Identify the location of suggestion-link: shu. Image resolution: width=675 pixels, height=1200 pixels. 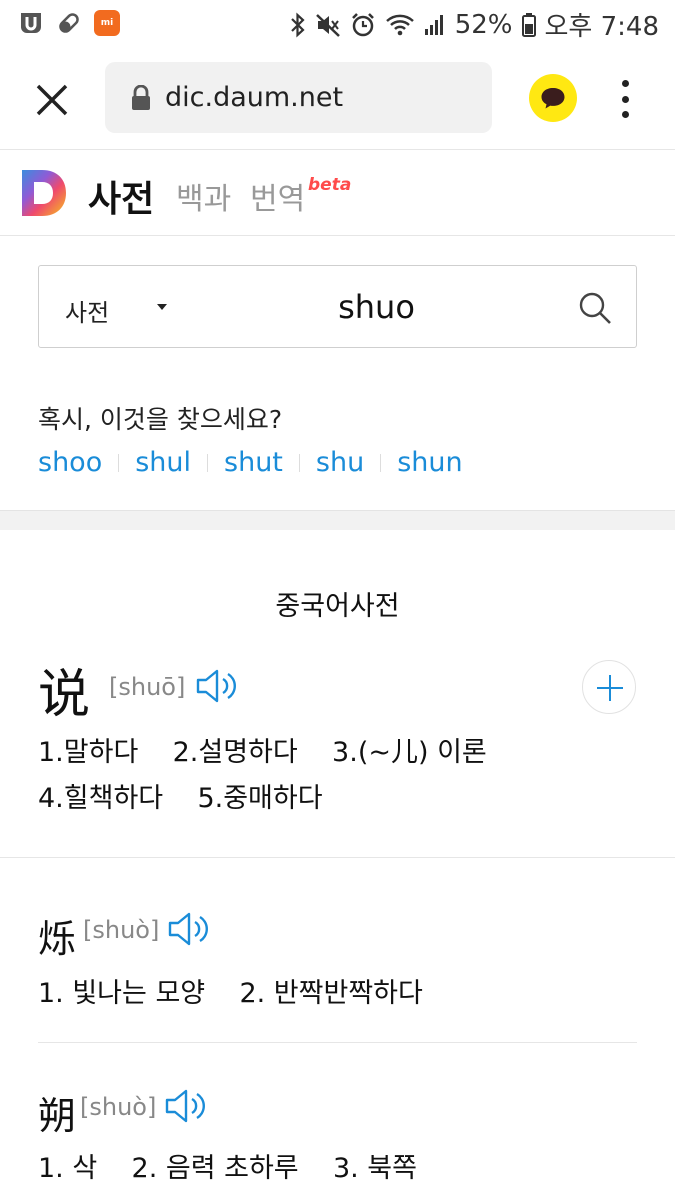
(340, 462).